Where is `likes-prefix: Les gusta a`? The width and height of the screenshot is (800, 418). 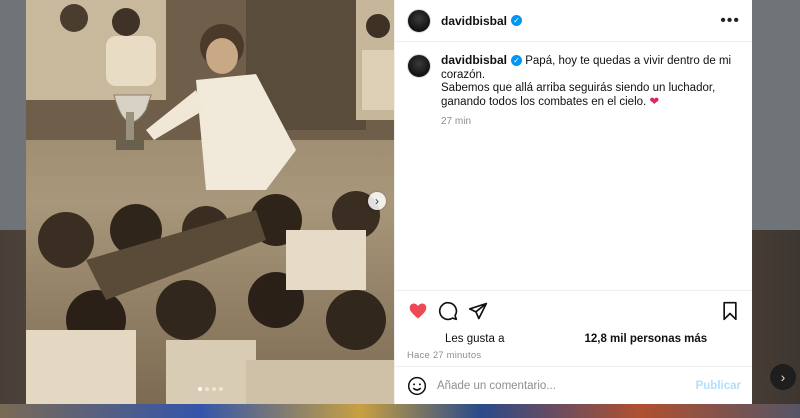
likes-prefix: Les gusta a is located at coordinates (475, 339).